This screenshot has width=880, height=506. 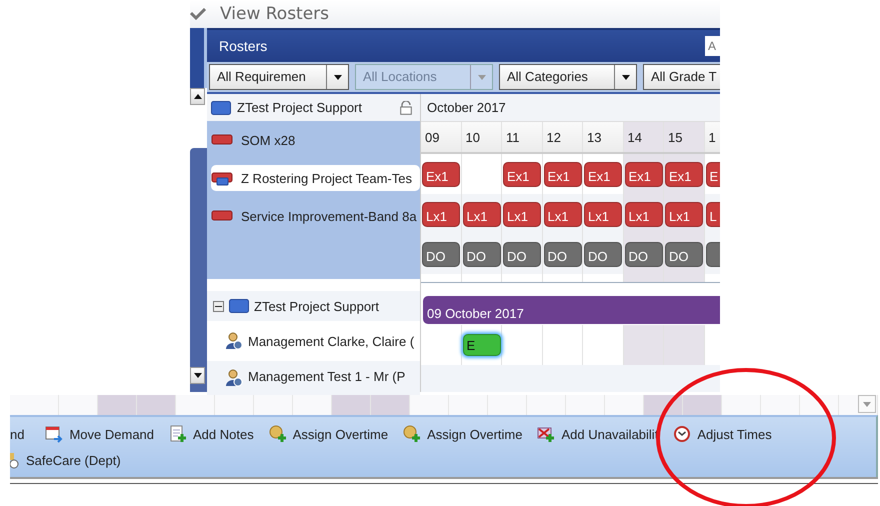 What do you see at coordinates (482, 137) in the screenshot?
I see `day-header: 10` at bounding box center [482, 137].